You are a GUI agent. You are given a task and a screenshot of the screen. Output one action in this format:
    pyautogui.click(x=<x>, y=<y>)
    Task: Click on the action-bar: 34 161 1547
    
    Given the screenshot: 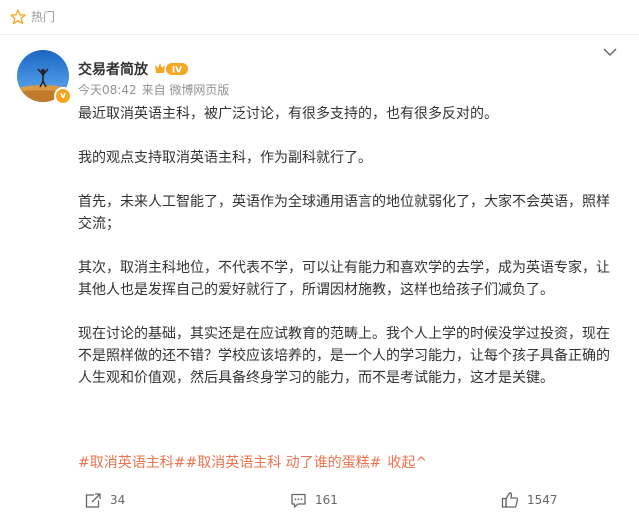 What is the action you would take?
    pyautogui.click(x=319, y=500)
    